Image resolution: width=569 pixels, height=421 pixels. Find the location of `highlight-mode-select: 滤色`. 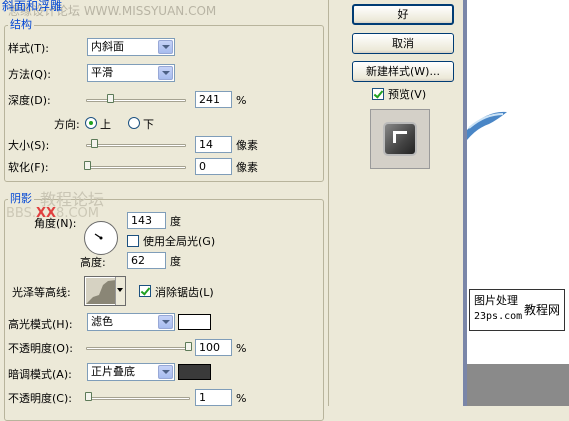

highlight-mode-select: 滤色 is located at coordinates (131, 322).